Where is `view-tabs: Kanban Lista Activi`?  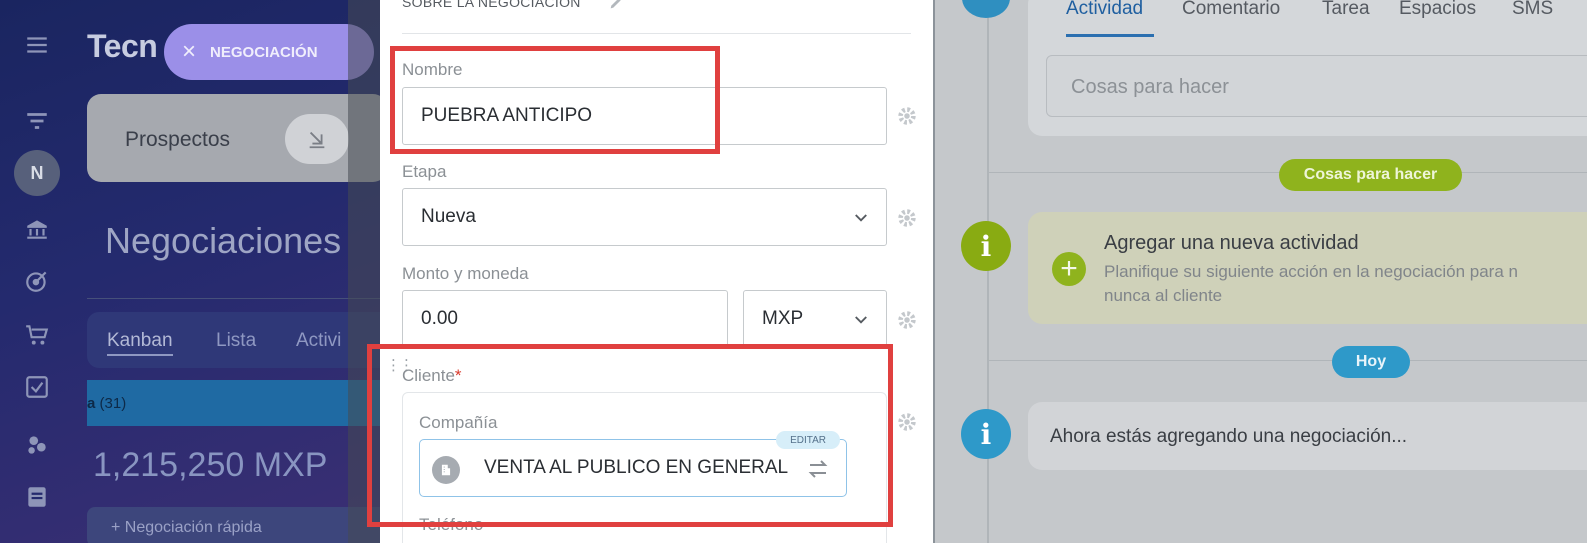
view-tabs: Kanban Lista Activi is located at coordinates (233, 340).